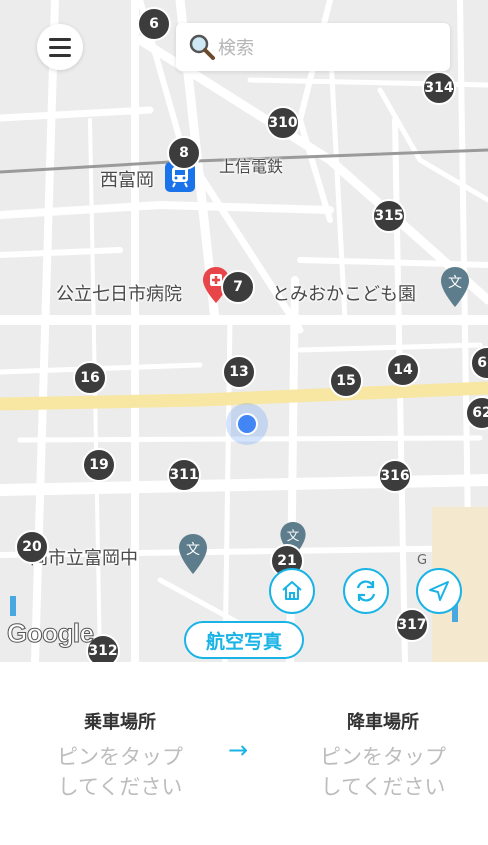 The height and width of the screenshot is (845, 488). What do you see at coordinates (439, 88) in the screenshot?
I see `bus-stop-pin: 314` at bounding box center [439, 88].